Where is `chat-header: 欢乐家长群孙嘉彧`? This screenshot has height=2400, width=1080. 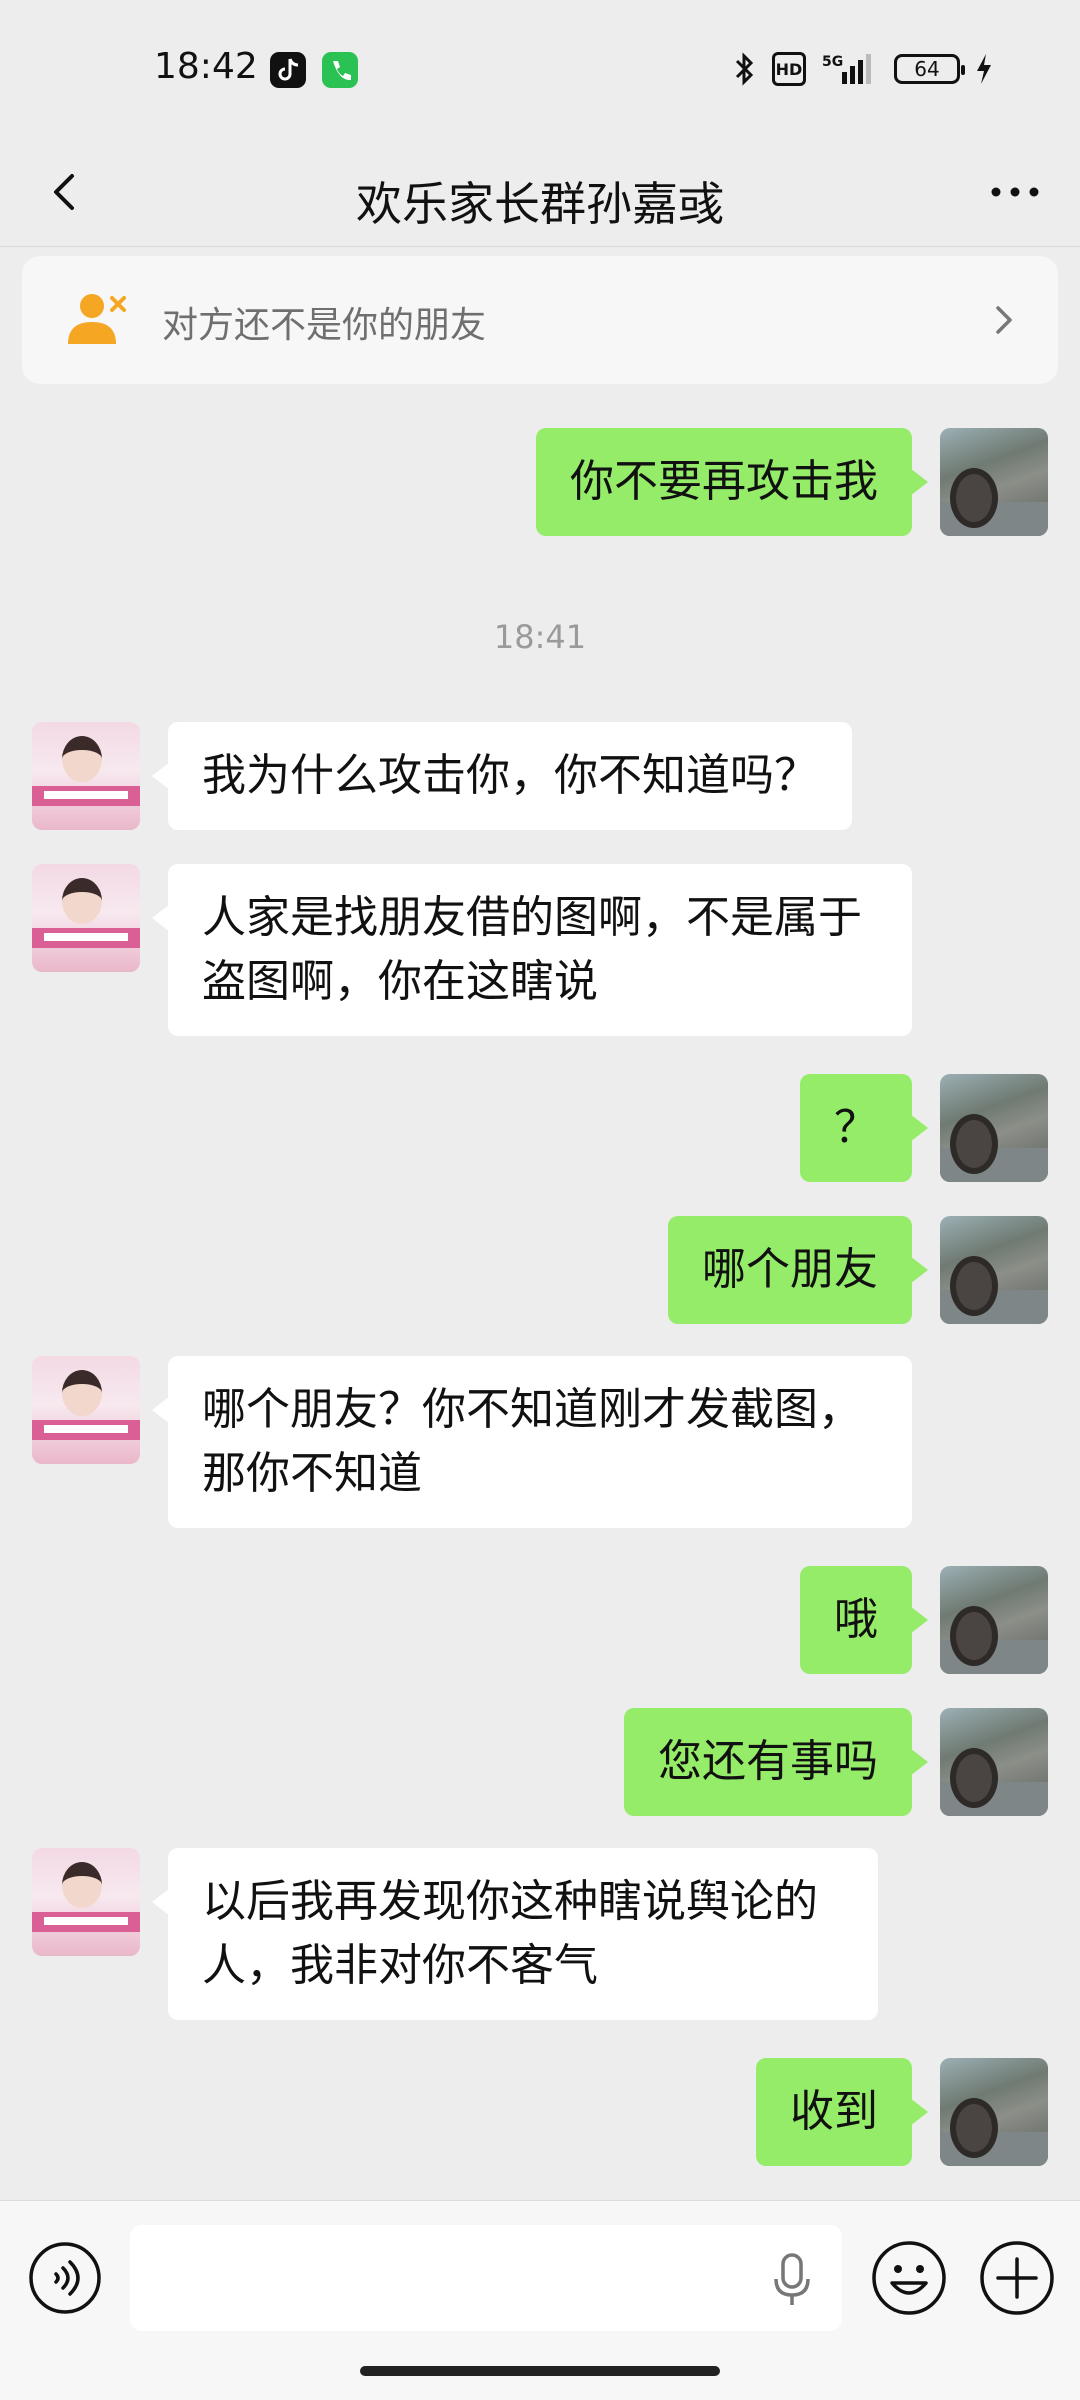 chat-header: 欢乐家长群孙嘉彧 is located at coordinates (540, 193).